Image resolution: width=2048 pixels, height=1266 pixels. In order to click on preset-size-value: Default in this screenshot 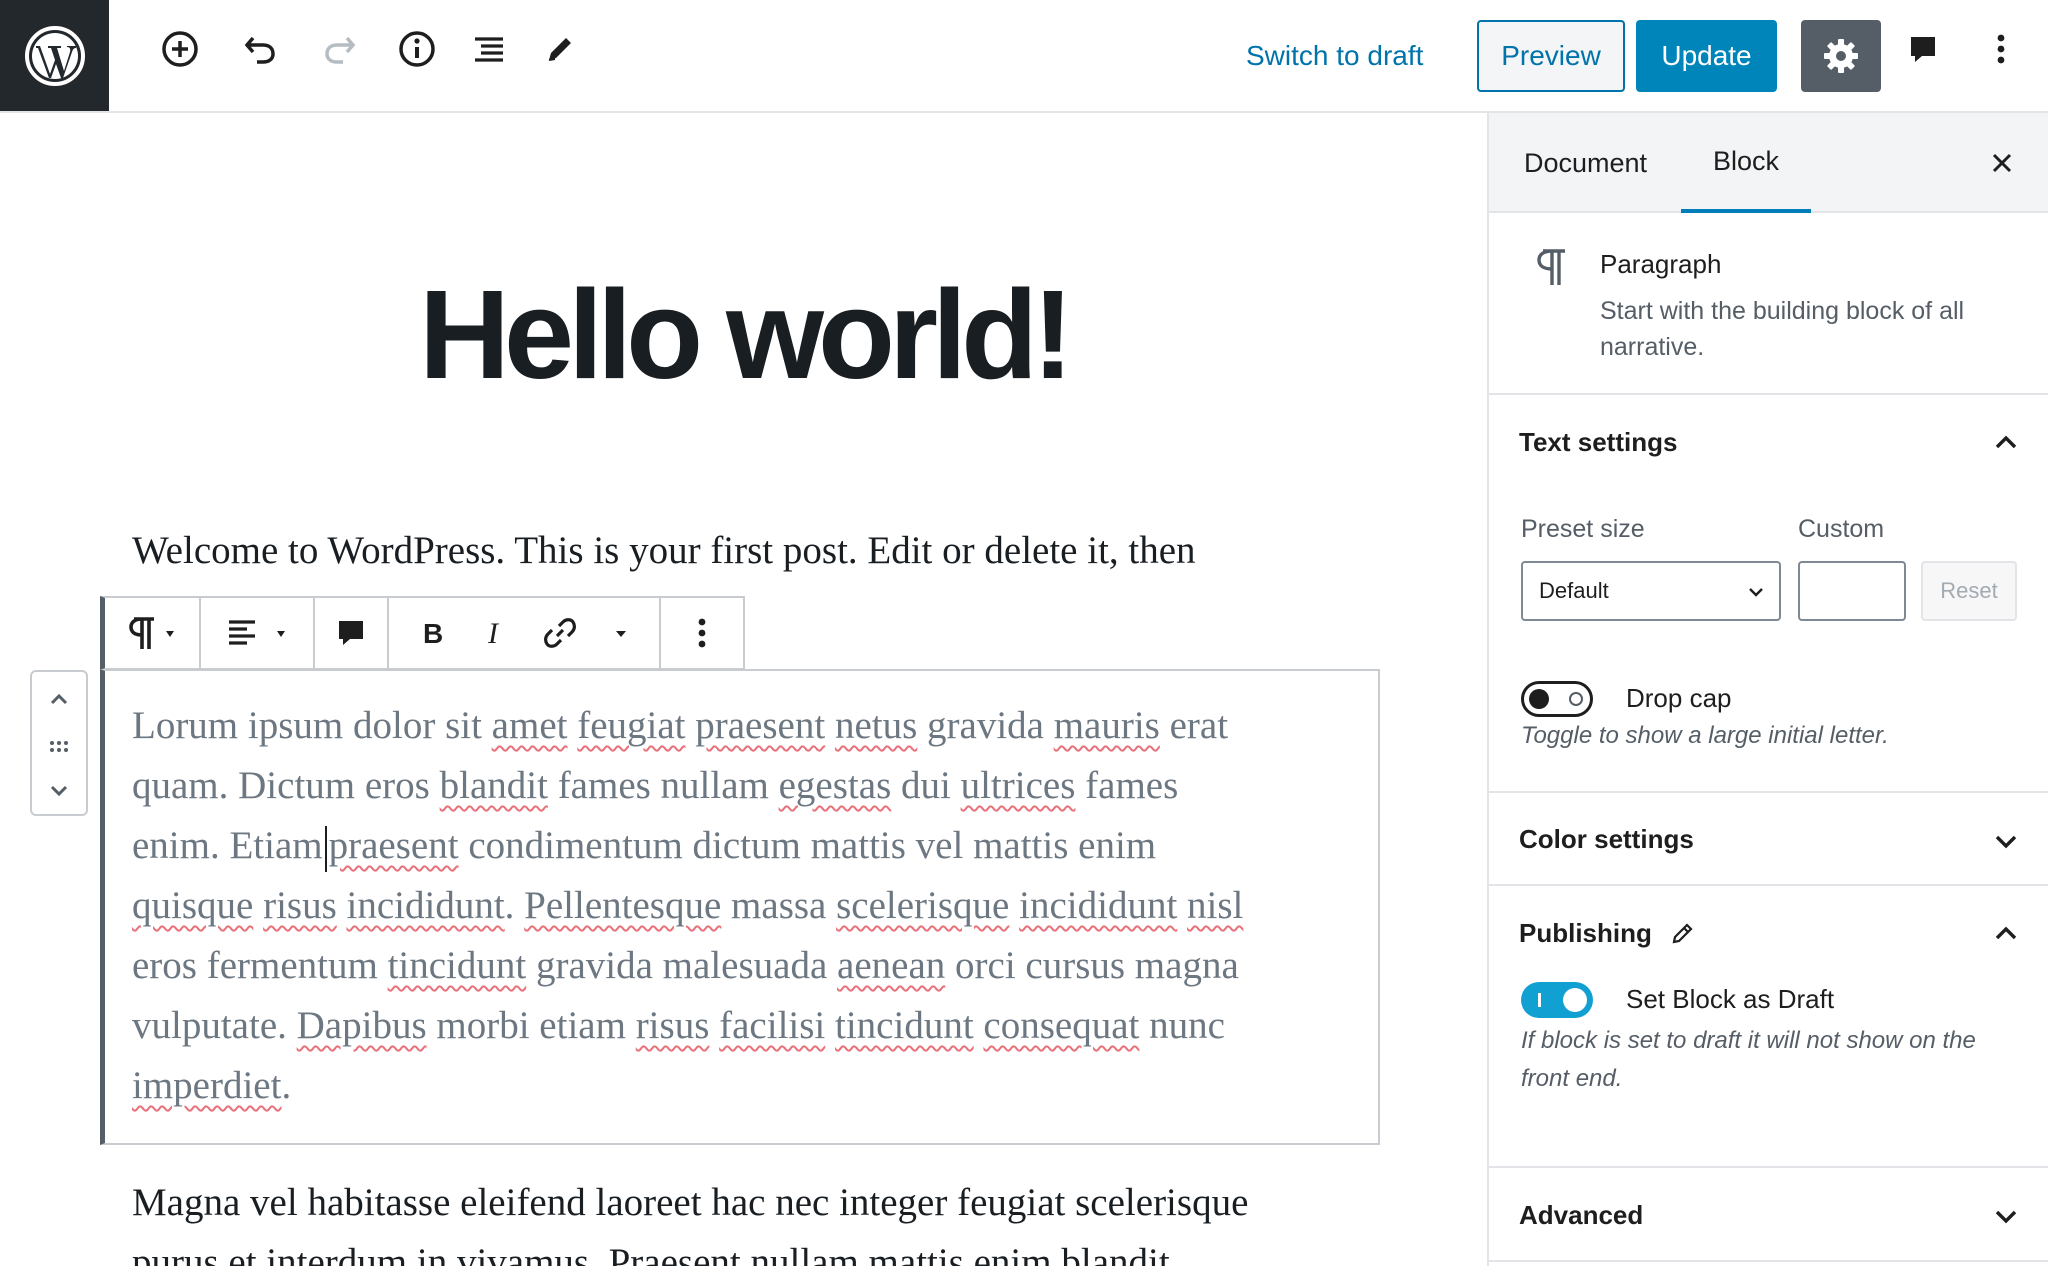, I will do `click(1574, 590)`.